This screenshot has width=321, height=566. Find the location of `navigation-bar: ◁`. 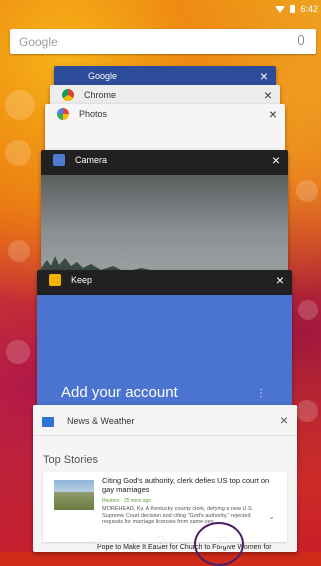

navigation-bar: ◁ is located at coordinates (160, 541).